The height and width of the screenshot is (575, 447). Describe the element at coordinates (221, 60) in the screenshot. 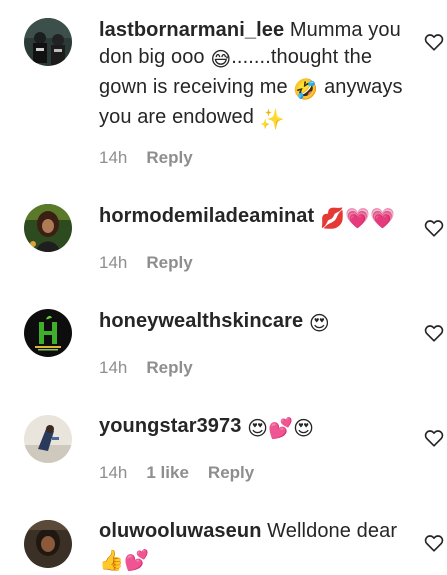

I see `emoji: 😅` at that location.